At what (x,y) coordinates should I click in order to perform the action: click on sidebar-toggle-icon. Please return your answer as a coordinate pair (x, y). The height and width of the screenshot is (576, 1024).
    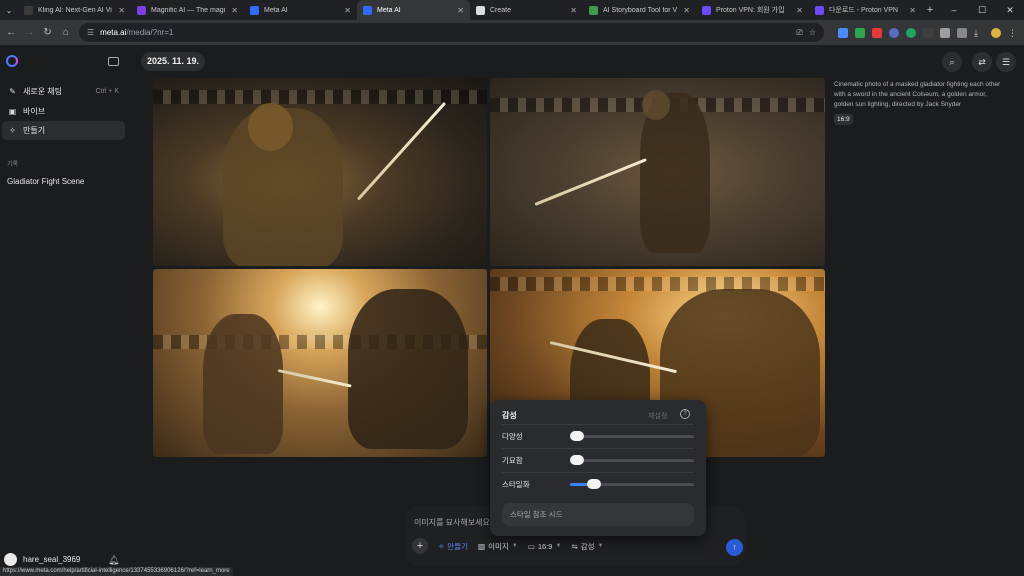
    Looking at the image, I should click on (113, 61).